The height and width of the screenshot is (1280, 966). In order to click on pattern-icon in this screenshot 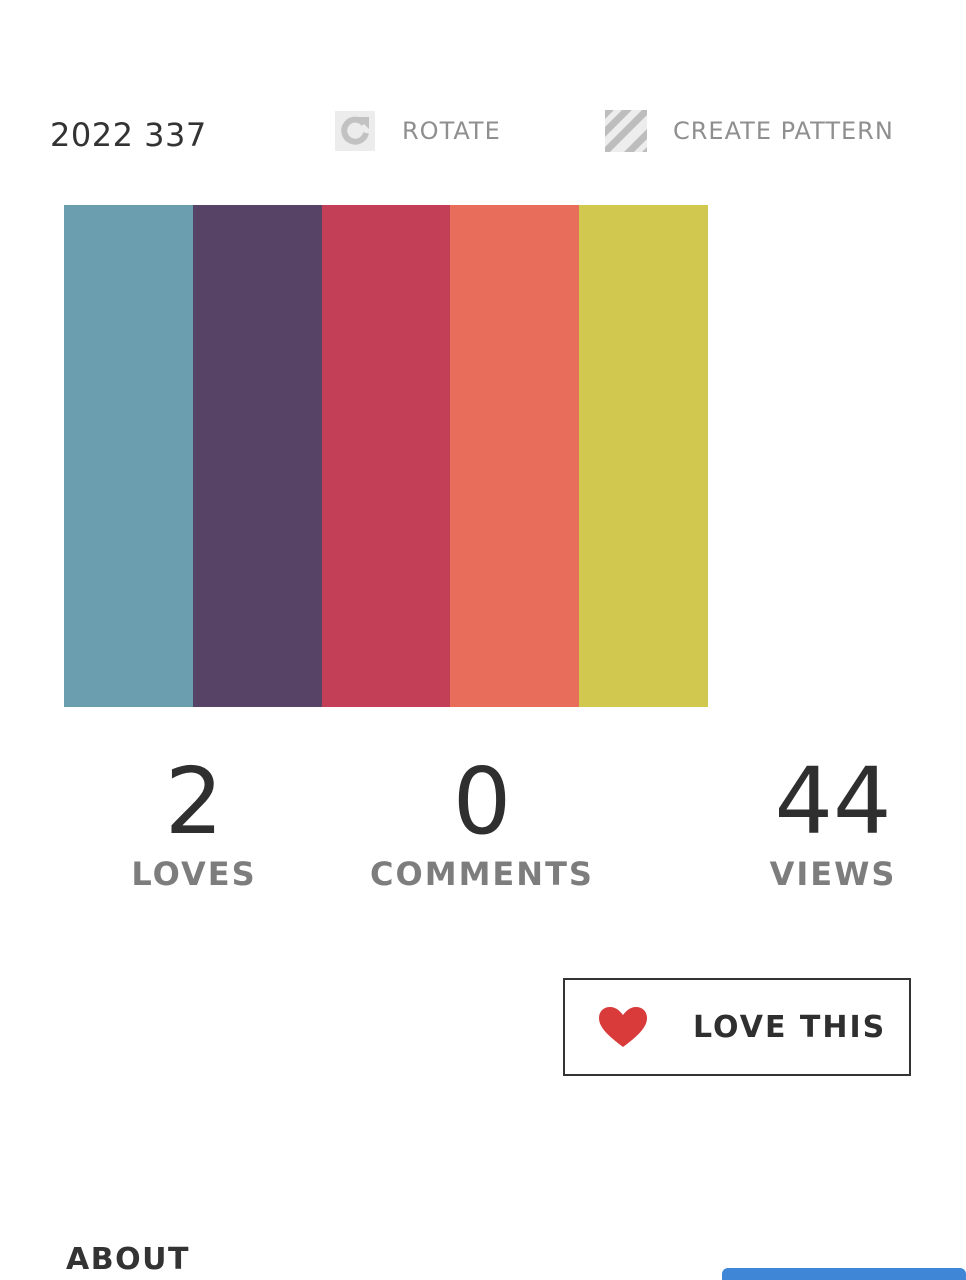, I will do `click(626, 131)`.